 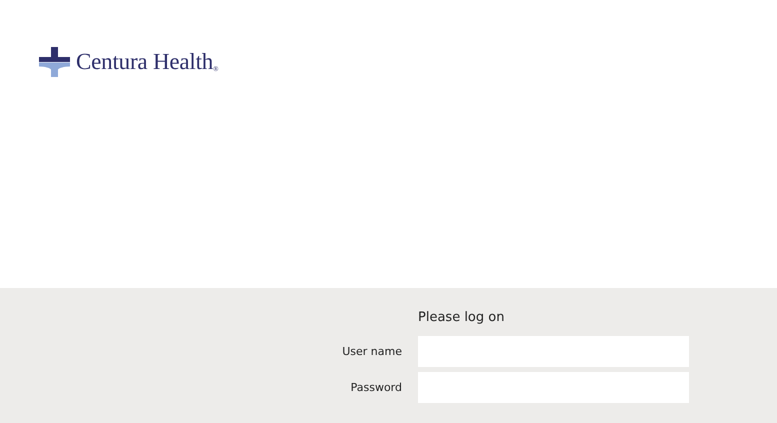 I want to click on login-heading: Please log on, so click(x=462, y=317).